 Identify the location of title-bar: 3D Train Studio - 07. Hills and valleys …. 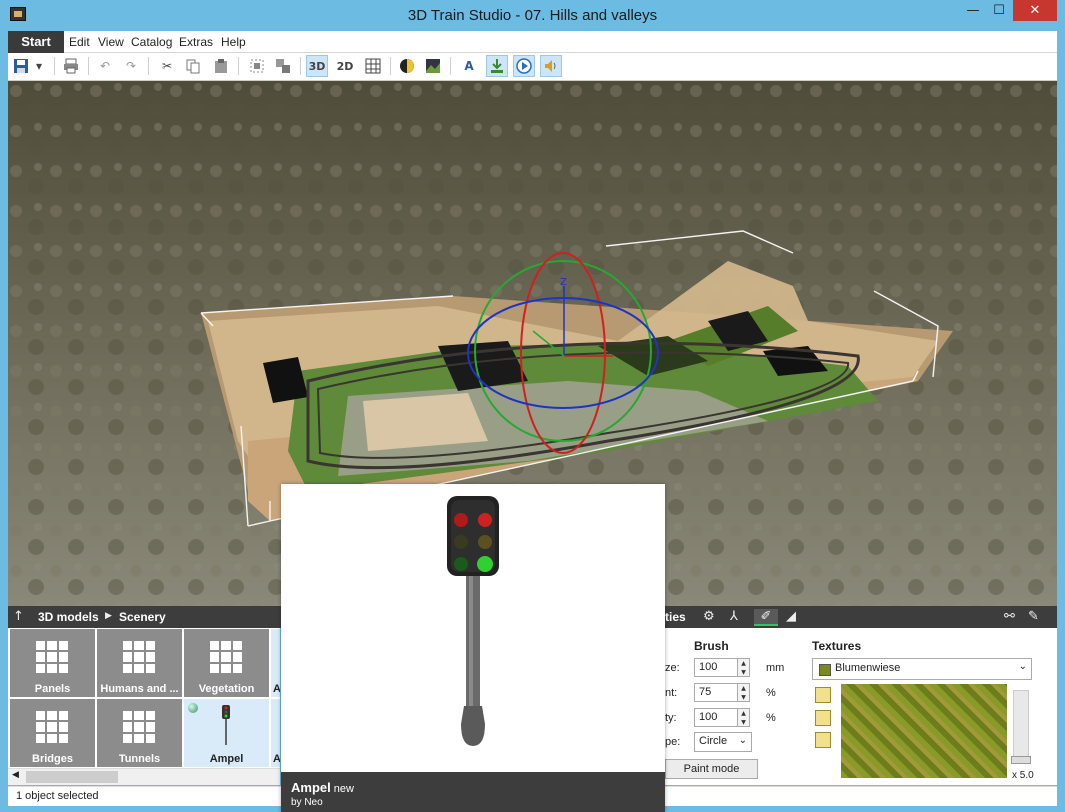
(532, 15).